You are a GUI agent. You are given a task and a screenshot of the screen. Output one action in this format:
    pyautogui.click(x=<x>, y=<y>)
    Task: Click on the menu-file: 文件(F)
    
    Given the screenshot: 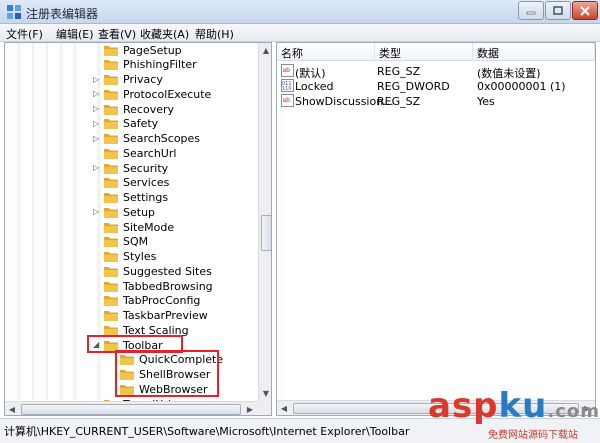 What is the action you would take?
    pyautogui.click(x=24, y=34)
    